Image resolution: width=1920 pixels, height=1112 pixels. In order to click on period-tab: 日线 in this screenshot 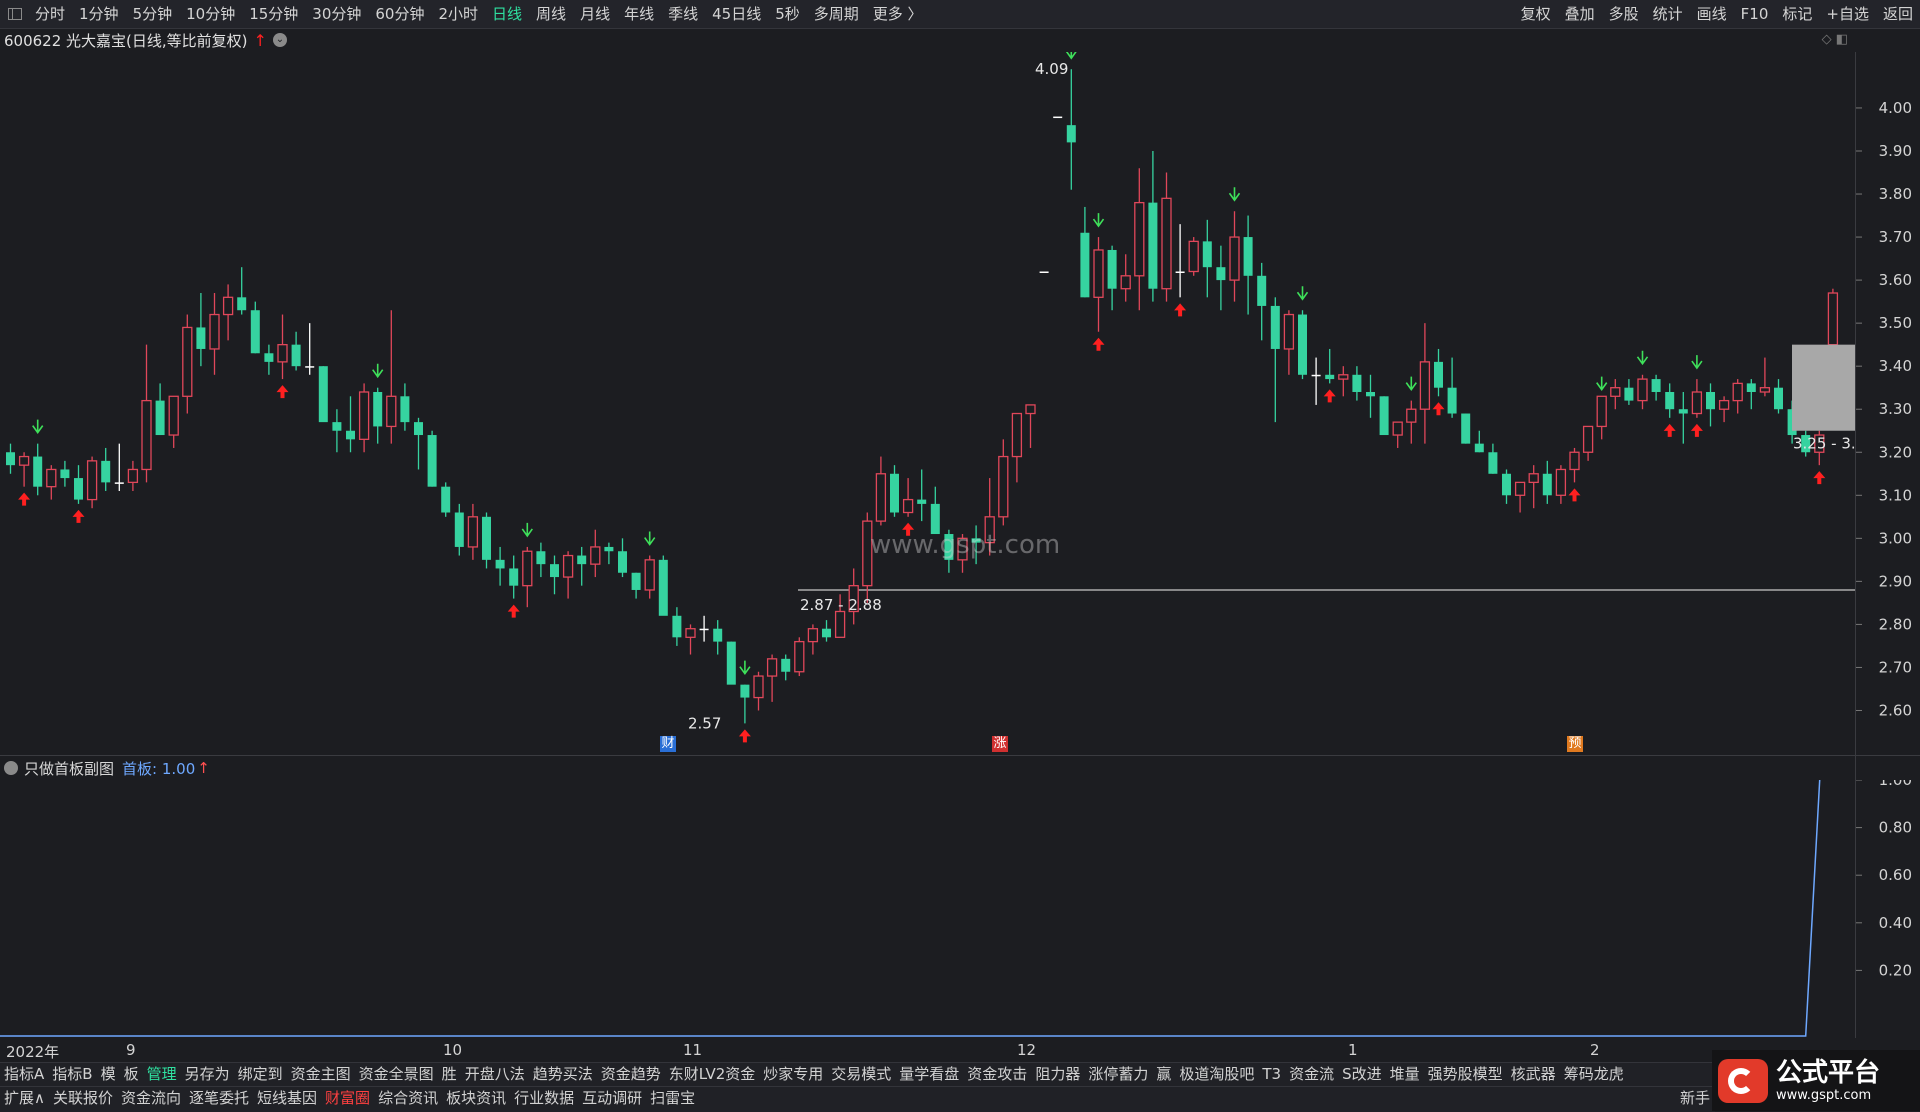, I will do `click(507, 14)`.